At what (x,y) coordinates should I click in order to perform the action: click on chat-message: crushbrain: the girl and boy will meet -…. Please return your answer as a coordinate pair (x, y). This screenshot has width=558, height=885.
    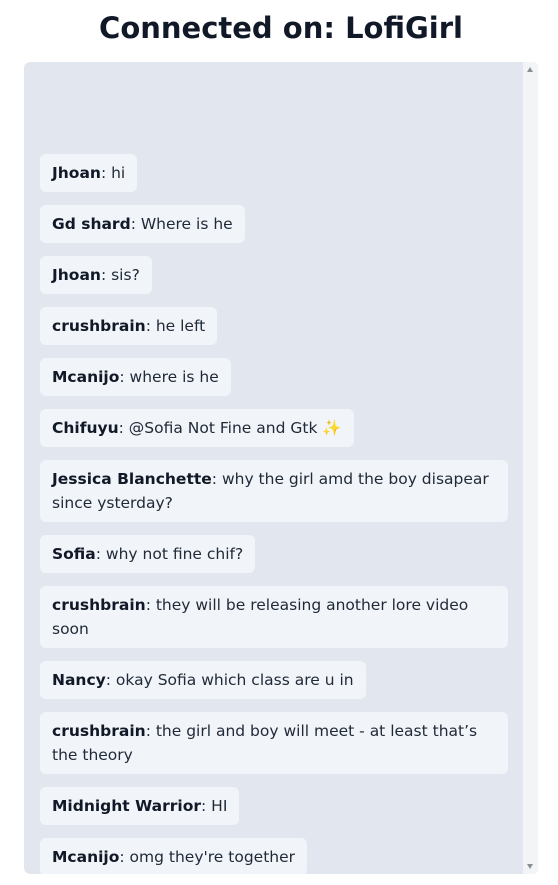
    Looking at the image, I should click on (274, 743).